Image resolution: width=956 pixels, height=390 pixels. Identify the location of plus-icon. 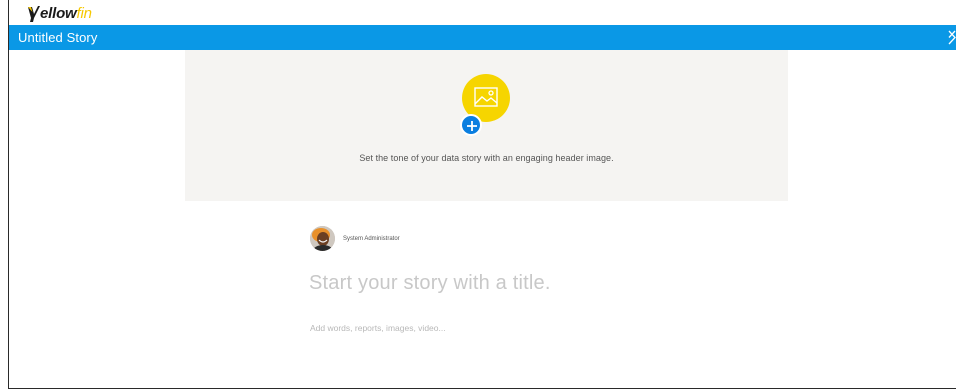
(471, 125).